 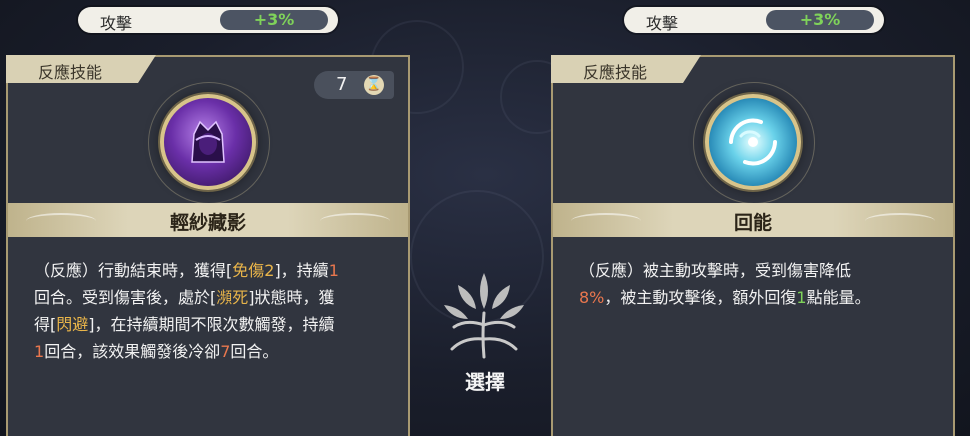 What do you see at coordinates (254, 351) in the screenshot?
I see `description-text: 回合。` at bounding box center [254, 351].